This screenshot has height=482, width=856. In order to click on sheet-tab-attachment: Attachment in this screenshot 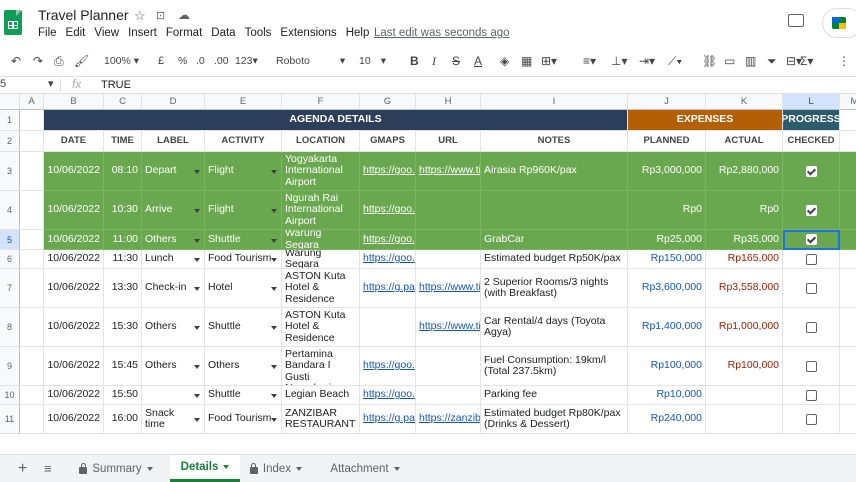, I will do `click(365, 468)`.